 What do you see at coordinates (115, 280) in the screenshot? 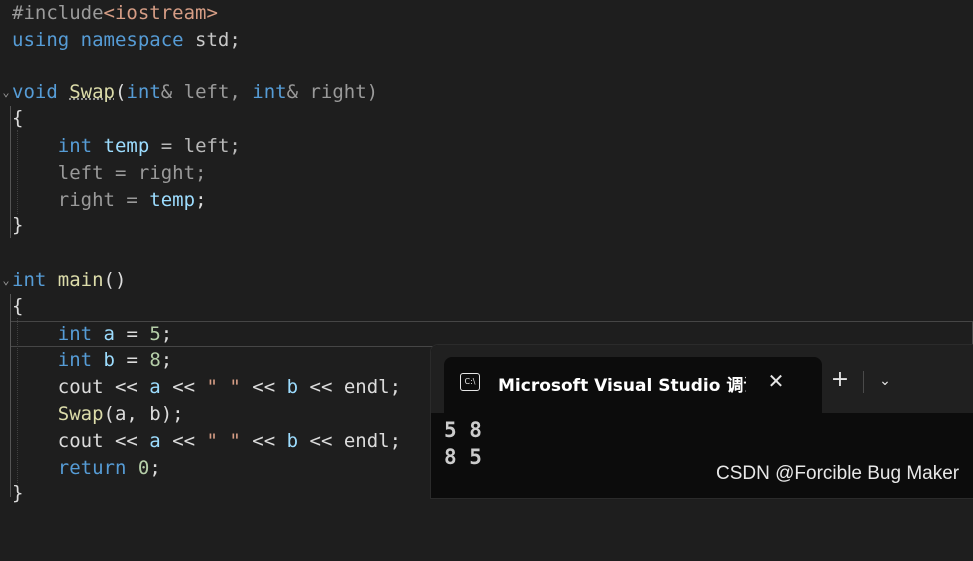
I see `code-text: ()` at bounding box center [115, 280].